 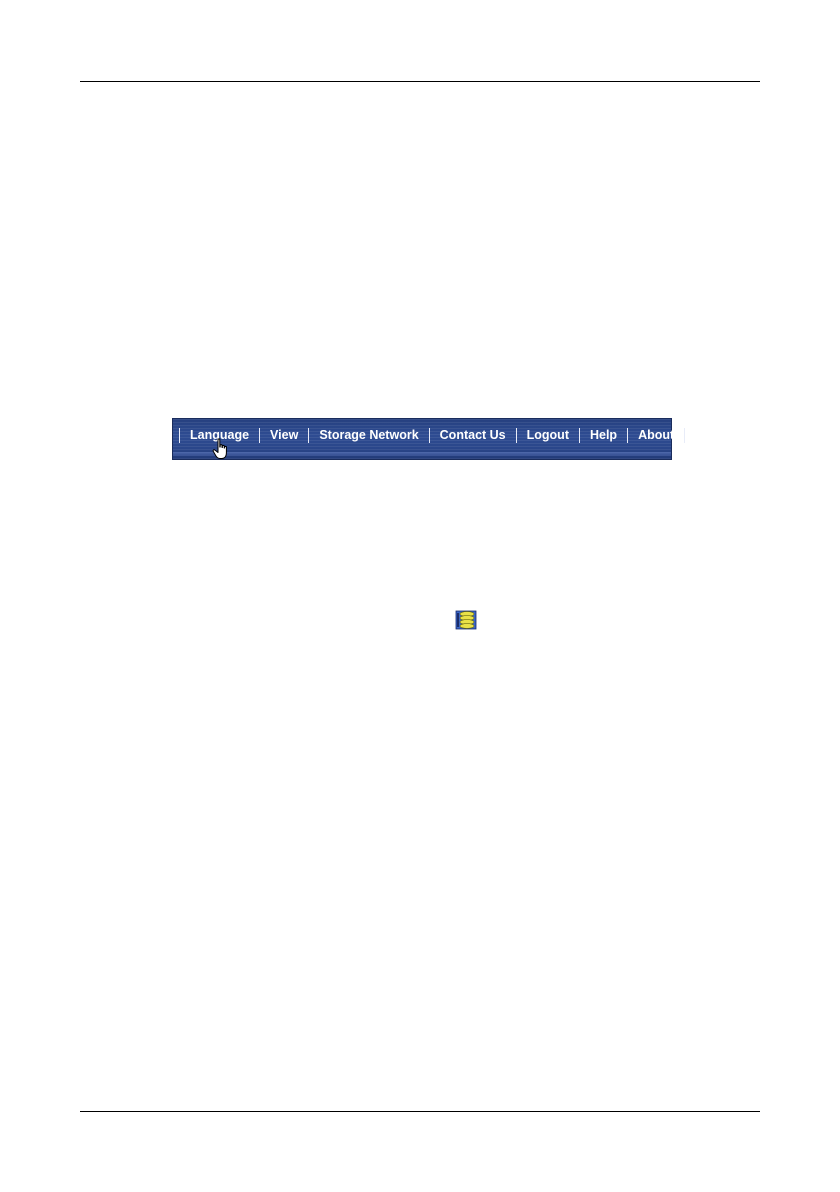 What do you see at coordinates (685, 435) in the screenshot?
I see `menu-separator` at bounding box center [685, 435].